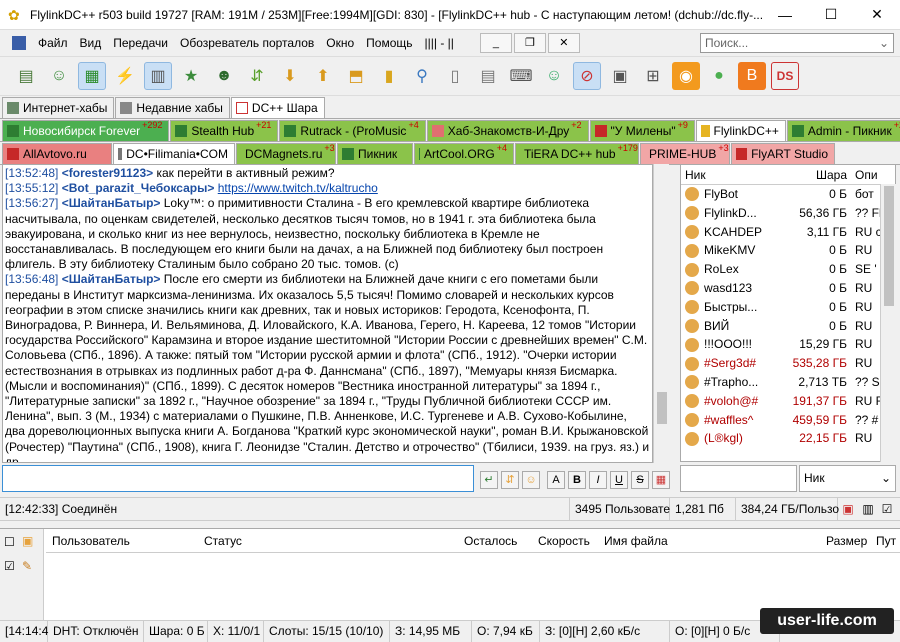 This screenshot has width=900, height=642. What do you see at coordinates (619, 480) in the screenshot?
I see `underline-icon: U` at bounding box center [619, 480].